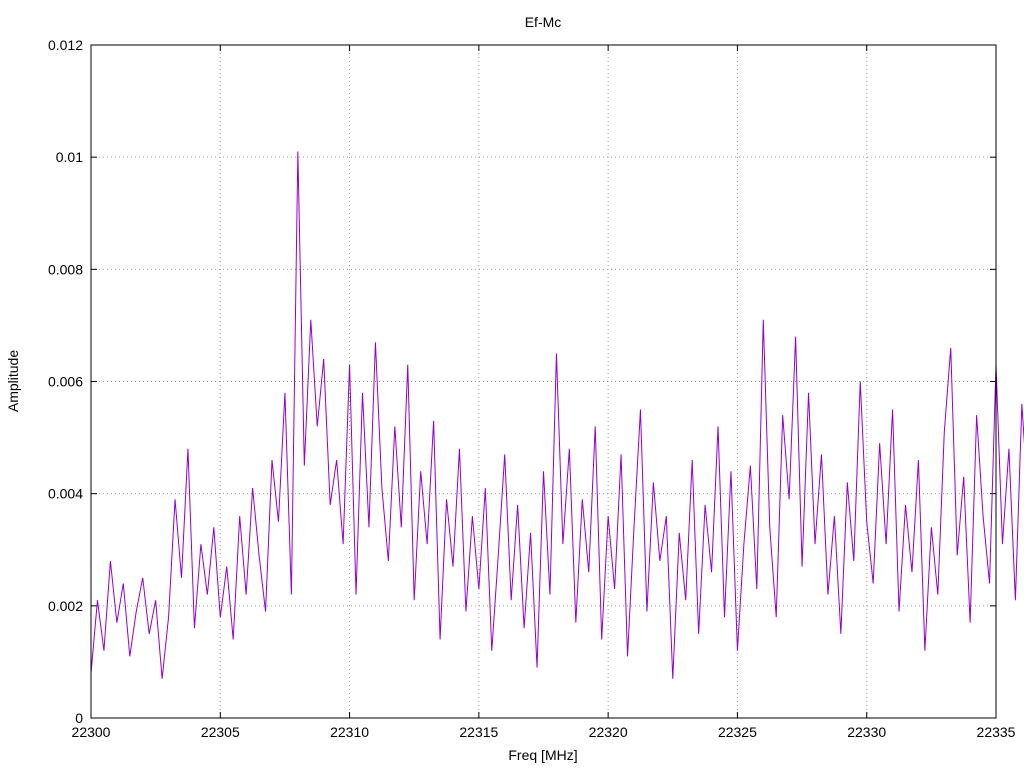 The height and width of the screenshot is (768, 1024). Describe the element at coordinates (65, 494) in the screenshot. I see `y-tick-label: 0.004` at that location.